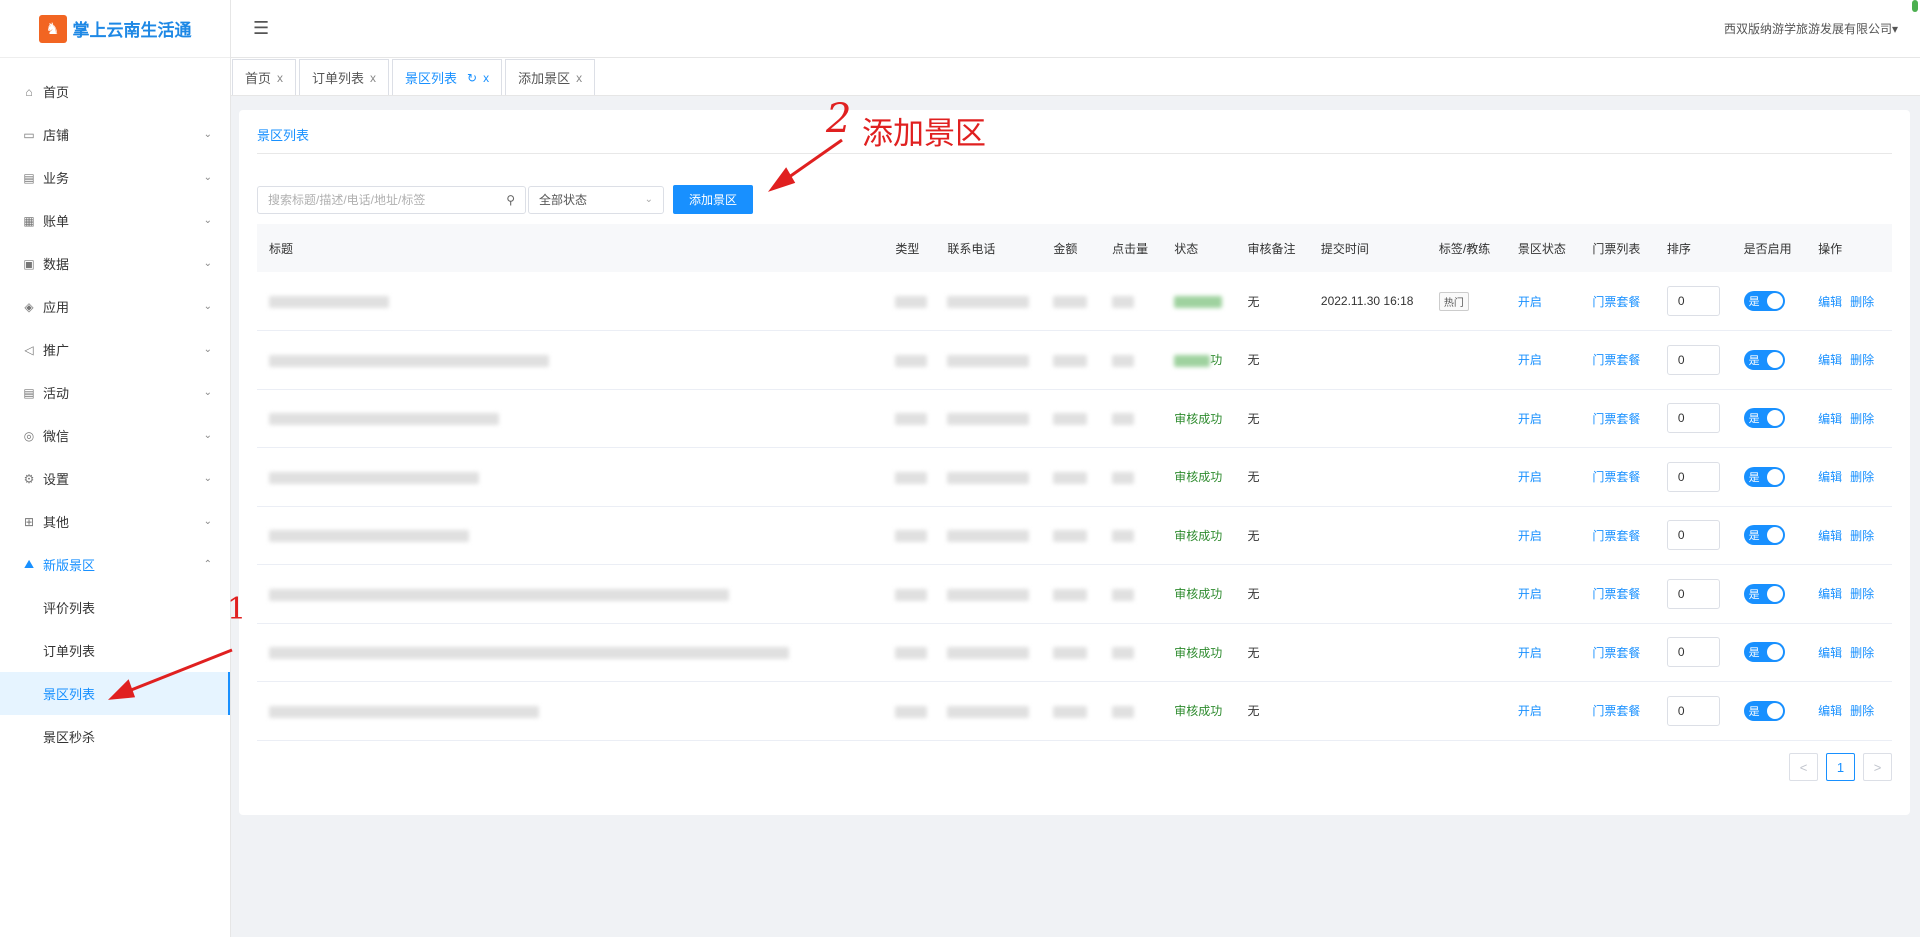 Image resolution: width=1920 pixels, height=937 pixels. What do you see at coordinates (1774, 476) in the screenshot?
I see `toggle-knob` at bounding box center [1774, 476].